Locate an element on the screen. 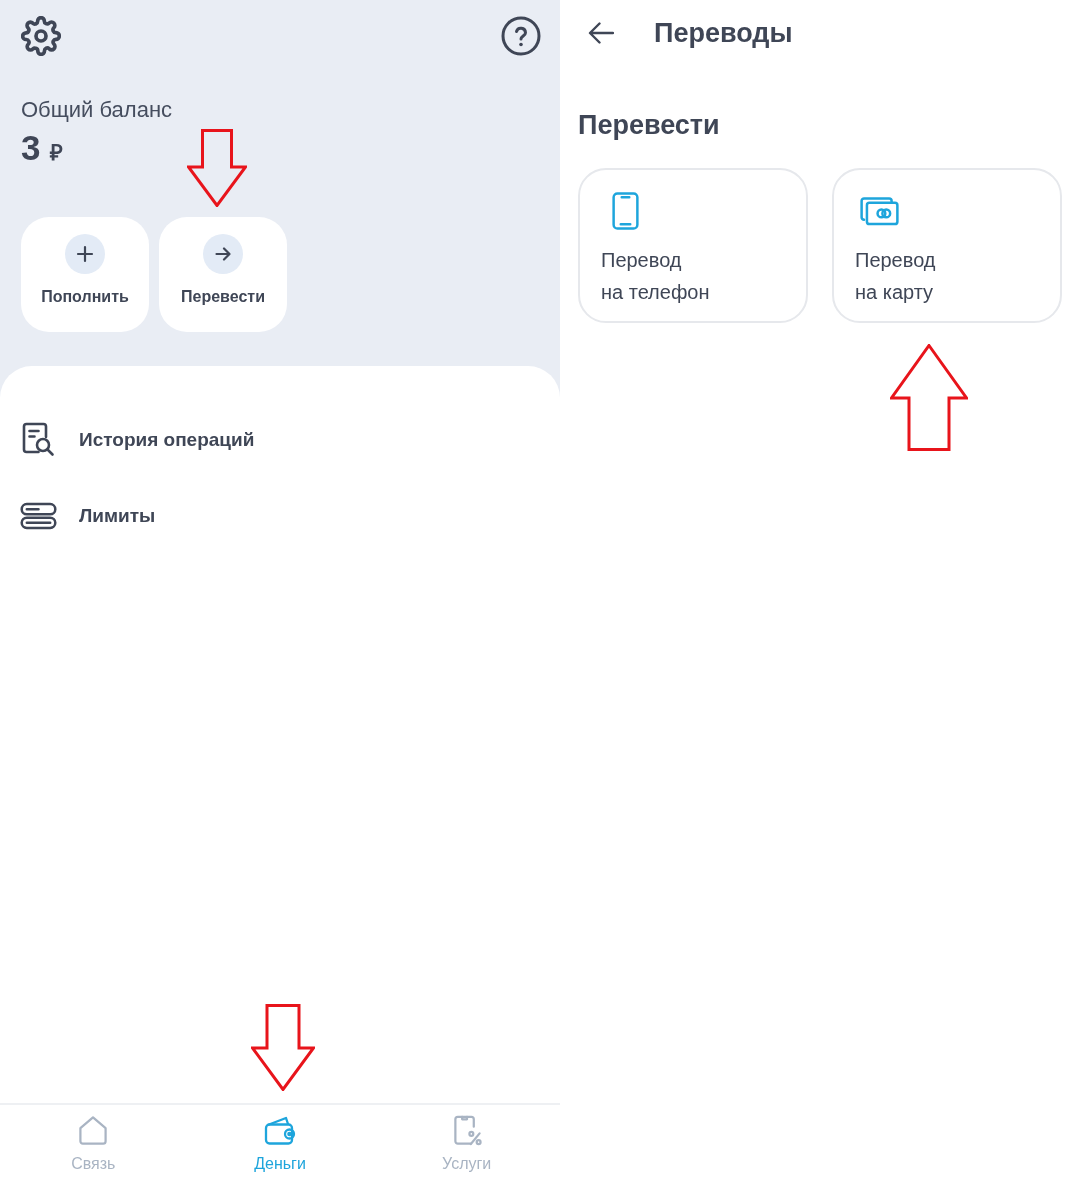 The height and width of the screenshot is (1188, 1072). menu-item: История операций is located at coordinates (135, 440).